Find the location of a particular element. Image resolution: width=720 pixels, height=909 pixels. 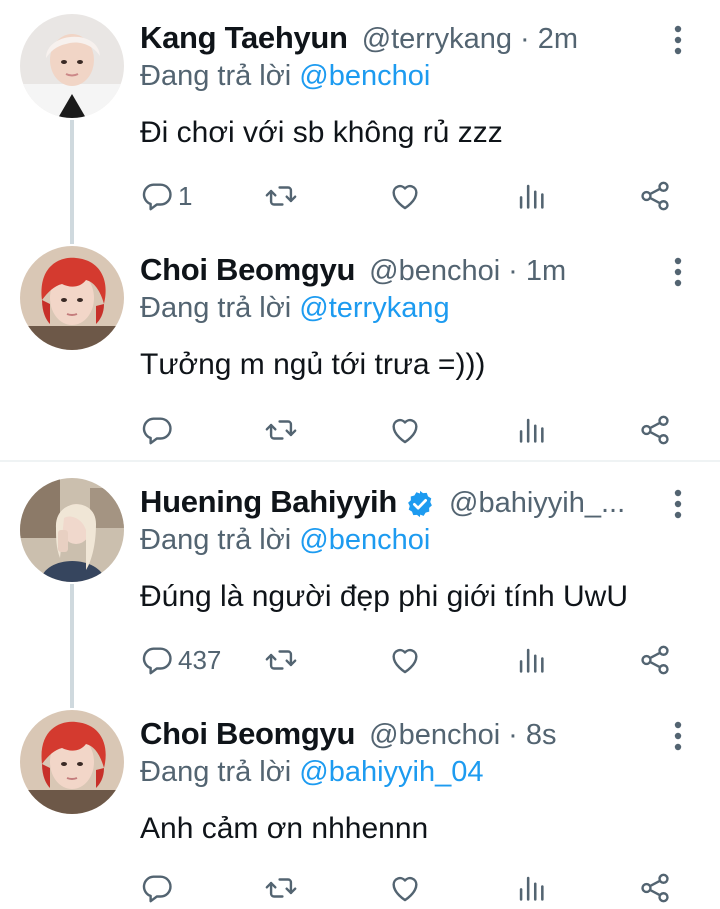

tweet-header: Choi Beomgyu @benchoi · 1m is located at coordinates (400, 272).